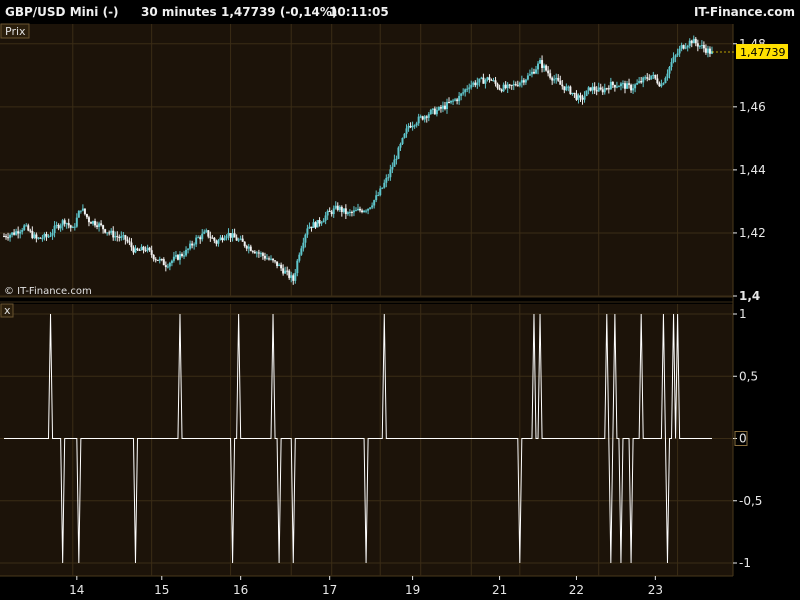 Image resolution: width=800 pixels, height=600 pixels. I want to click on indicator-tab-label: x, so click(7, 310).